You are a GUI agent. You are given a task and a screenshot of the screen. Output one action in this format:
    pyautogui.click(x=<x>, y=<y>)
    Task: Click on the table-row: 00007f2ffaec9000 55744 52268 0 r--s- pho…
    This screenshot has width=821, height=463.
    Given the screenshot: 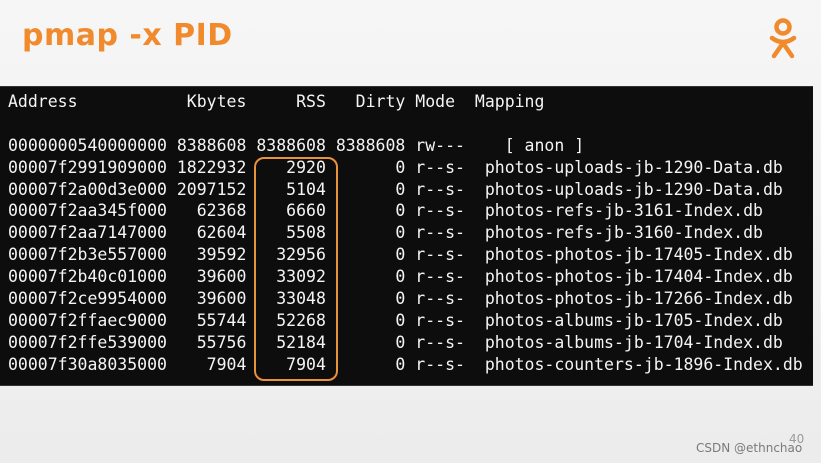 What is the action you would take?
    pyautogui.click(x=395, y=320)
    